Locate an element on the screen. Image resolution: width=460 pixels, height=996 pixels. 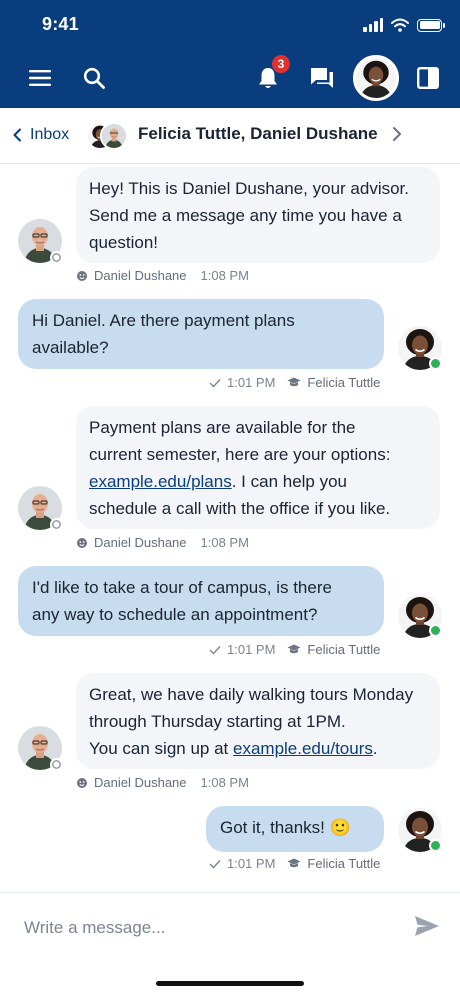
message-line: Payment plans are available for the is located at coordinates (222, 427).